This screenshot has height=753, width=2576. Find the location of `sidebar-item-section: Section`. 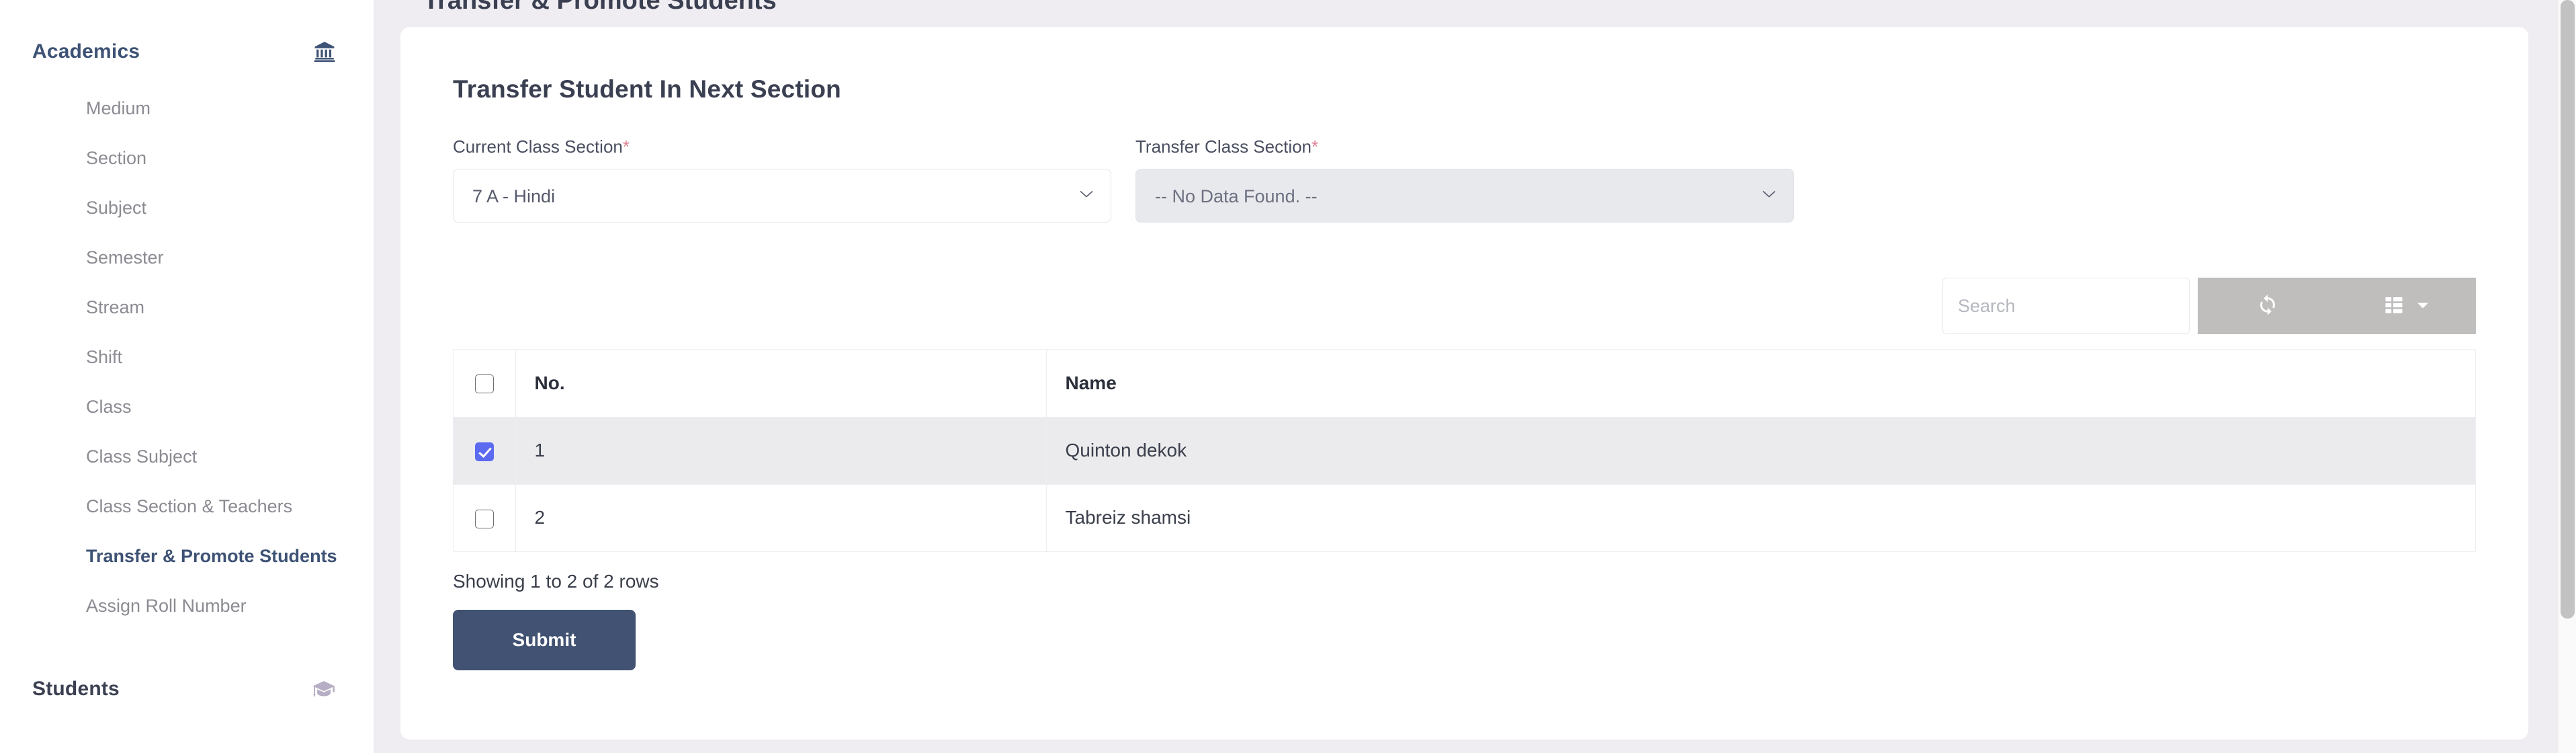

sidebar-item-section: Section is located at coordinates (187, 158).